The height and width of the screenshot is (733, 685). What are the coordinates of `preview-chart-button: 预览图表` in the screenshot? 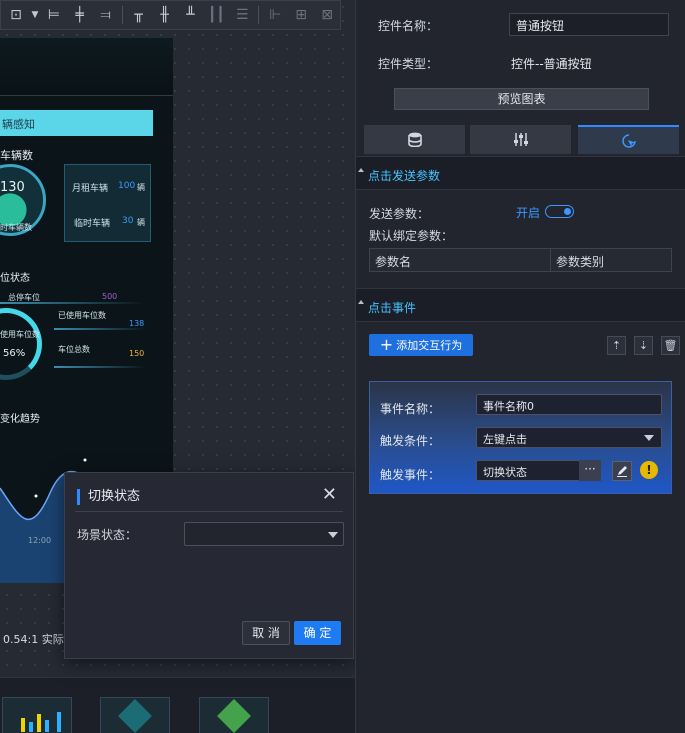 It's located at (521, 99).